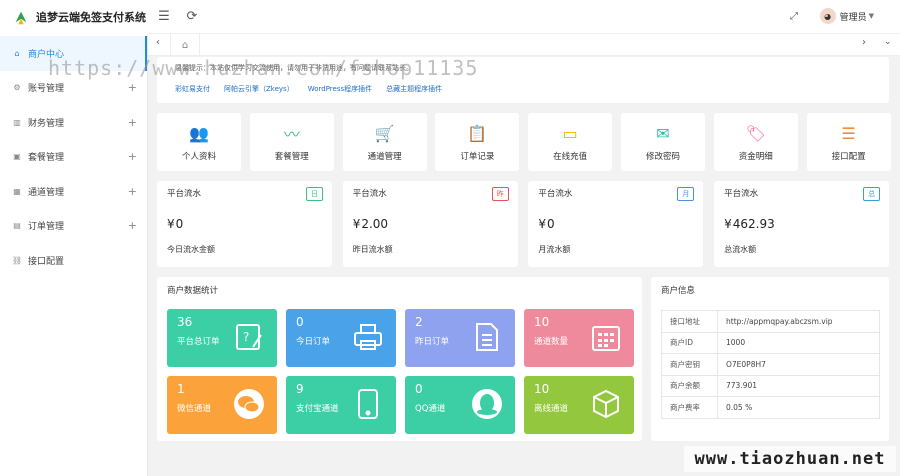 The width and height of the screenshot is (900, 476). I want to click on flow-badge: 总, so click(872, 194).